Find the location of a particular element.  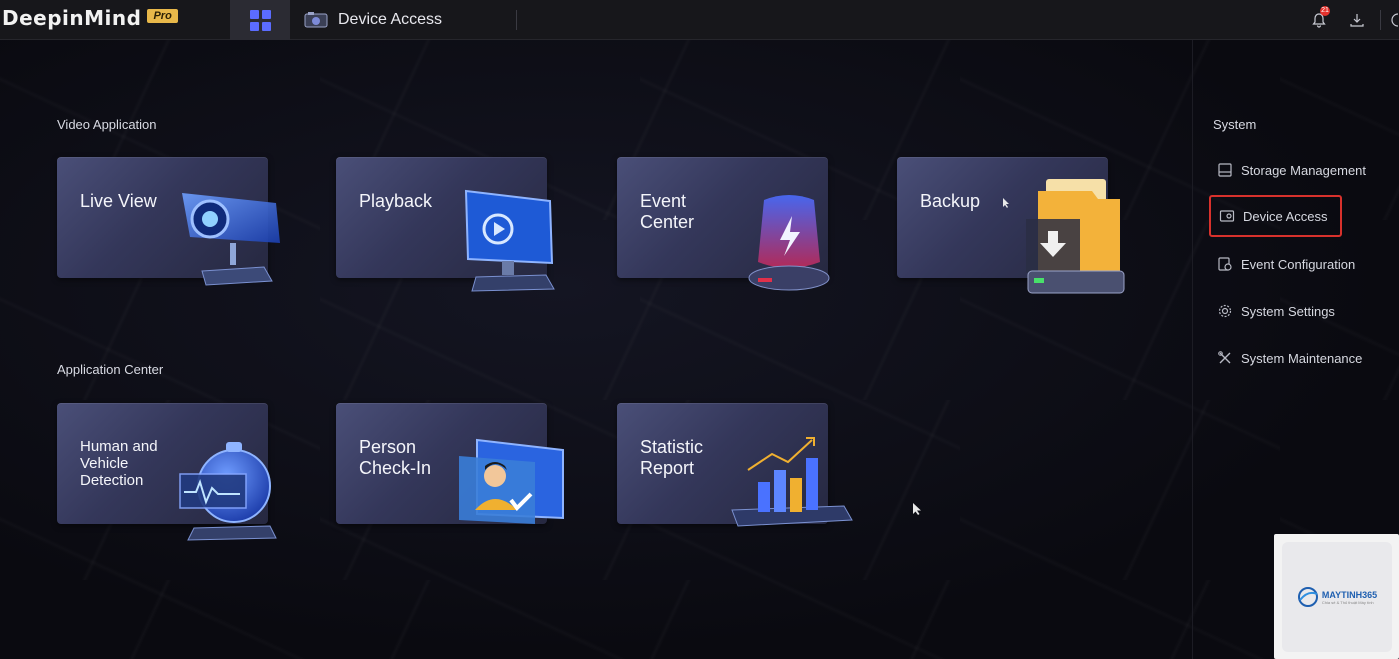

system-settings-link: System Settings is located at coordinates (1276, 311).